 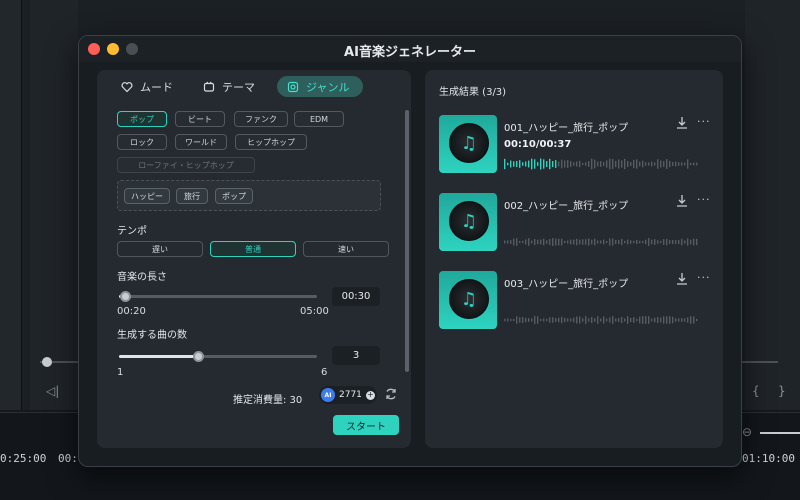 What do you see at coordinates (234, 196) in the screenshot?
I see `selected-tag: ポップ` at bounding box center [234, 196].